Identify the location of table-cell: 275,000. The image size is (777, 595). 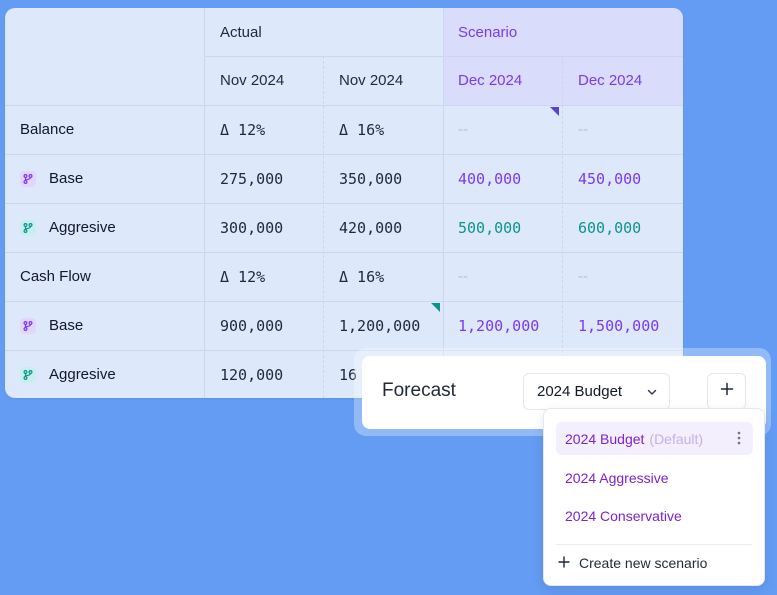
(251, 178).